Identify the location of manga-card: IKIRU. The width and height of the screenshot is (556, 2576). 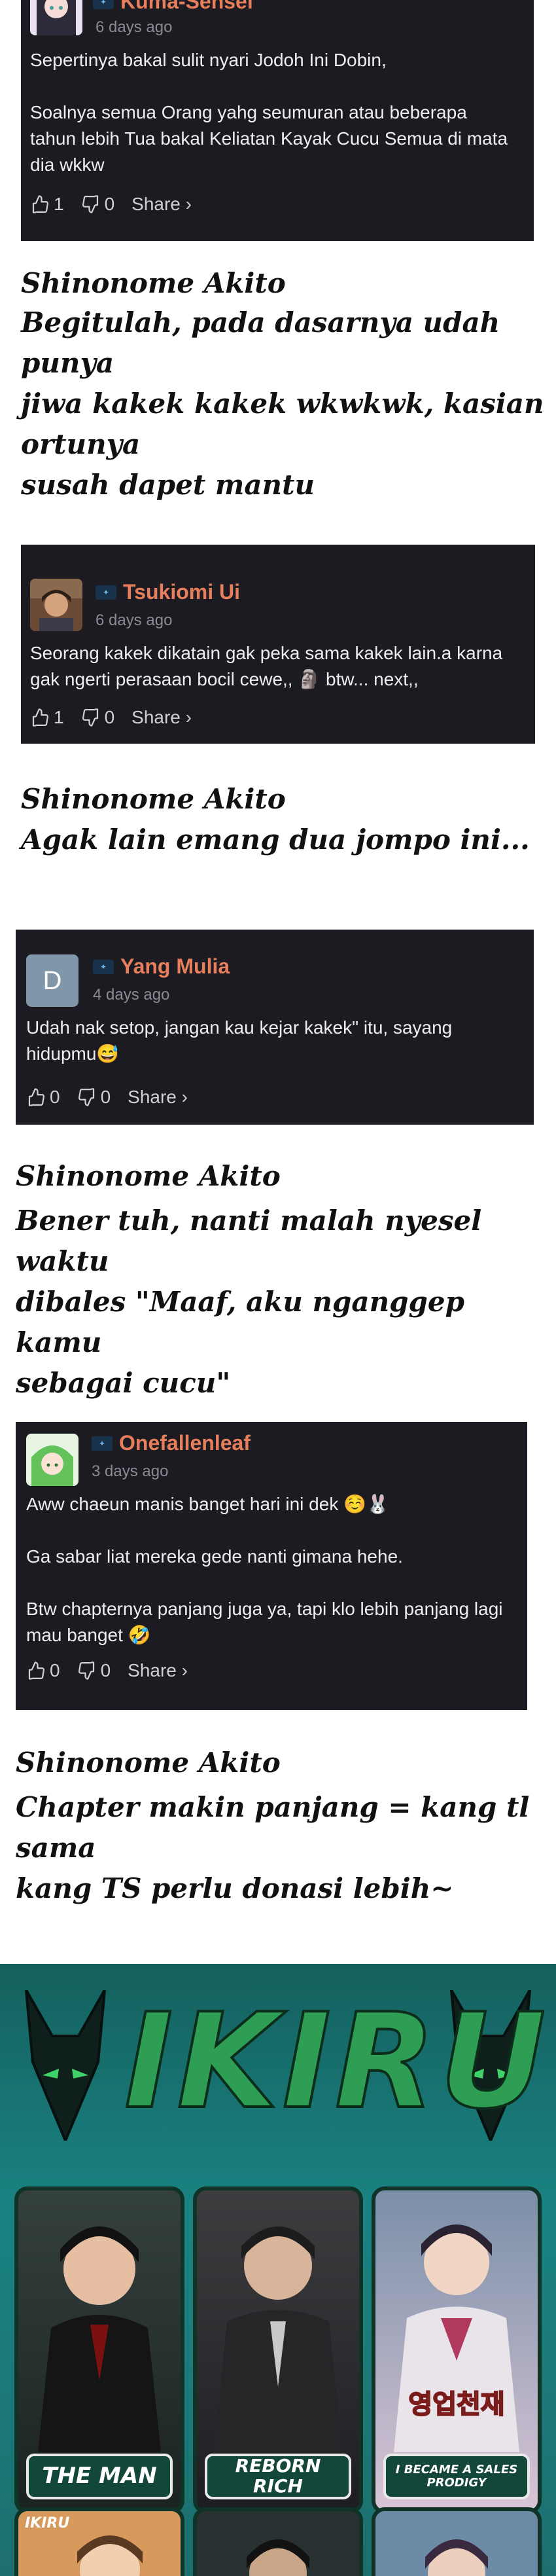
(99, 2541).